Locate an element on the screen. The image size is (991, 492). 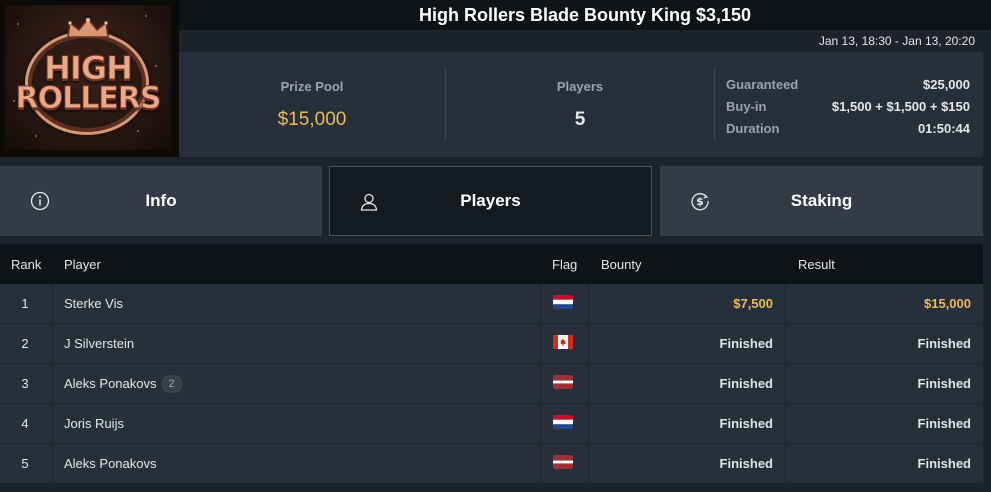
prize-pool-value: $15,000 is located at coordinates (312, 119).